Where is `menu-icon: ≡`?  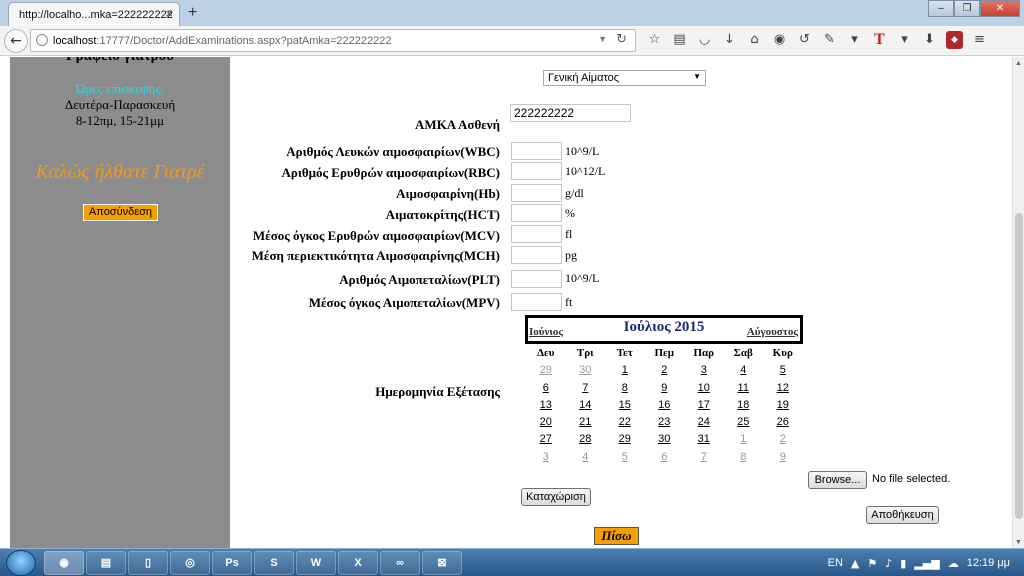 menu-icon: ≡ is located at coordinates (979, 40).